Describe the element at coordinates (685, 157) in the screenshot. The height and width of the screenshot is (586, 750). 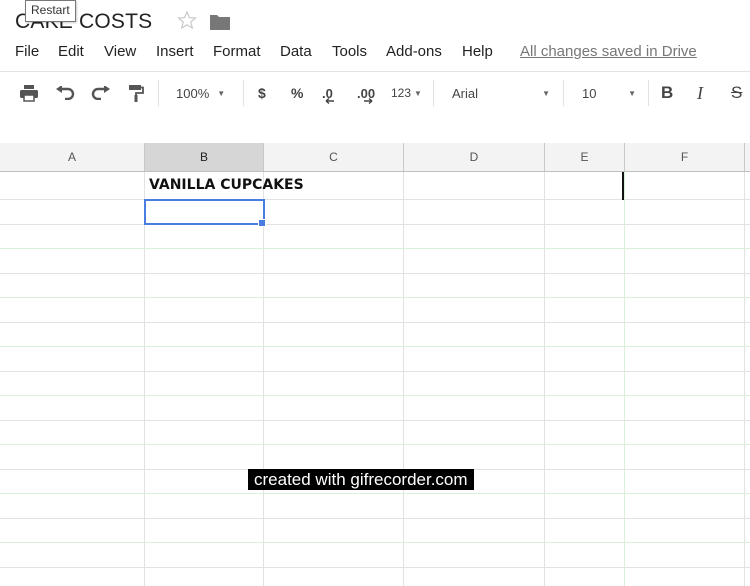
I see `column-header-f: F` at that location.